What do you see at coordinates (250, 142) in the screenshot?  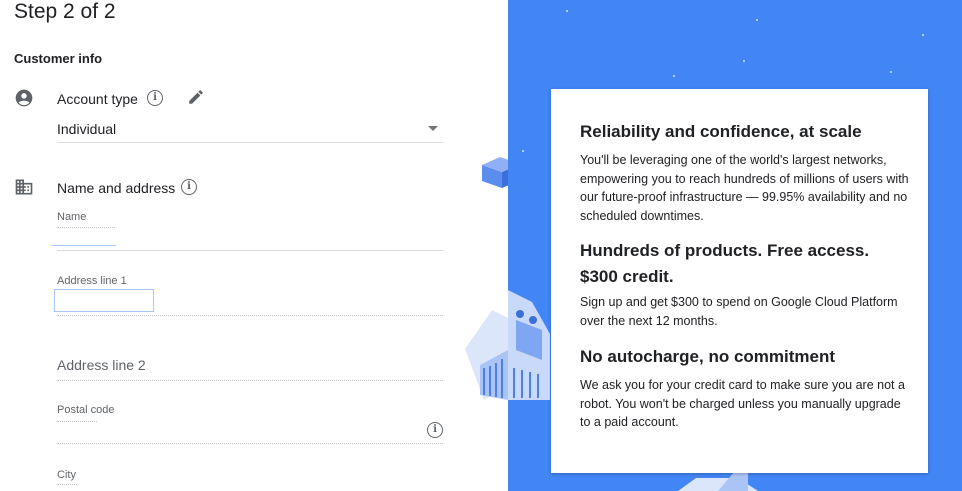 I see `account-type-underline` at bounding box center [250, 142].